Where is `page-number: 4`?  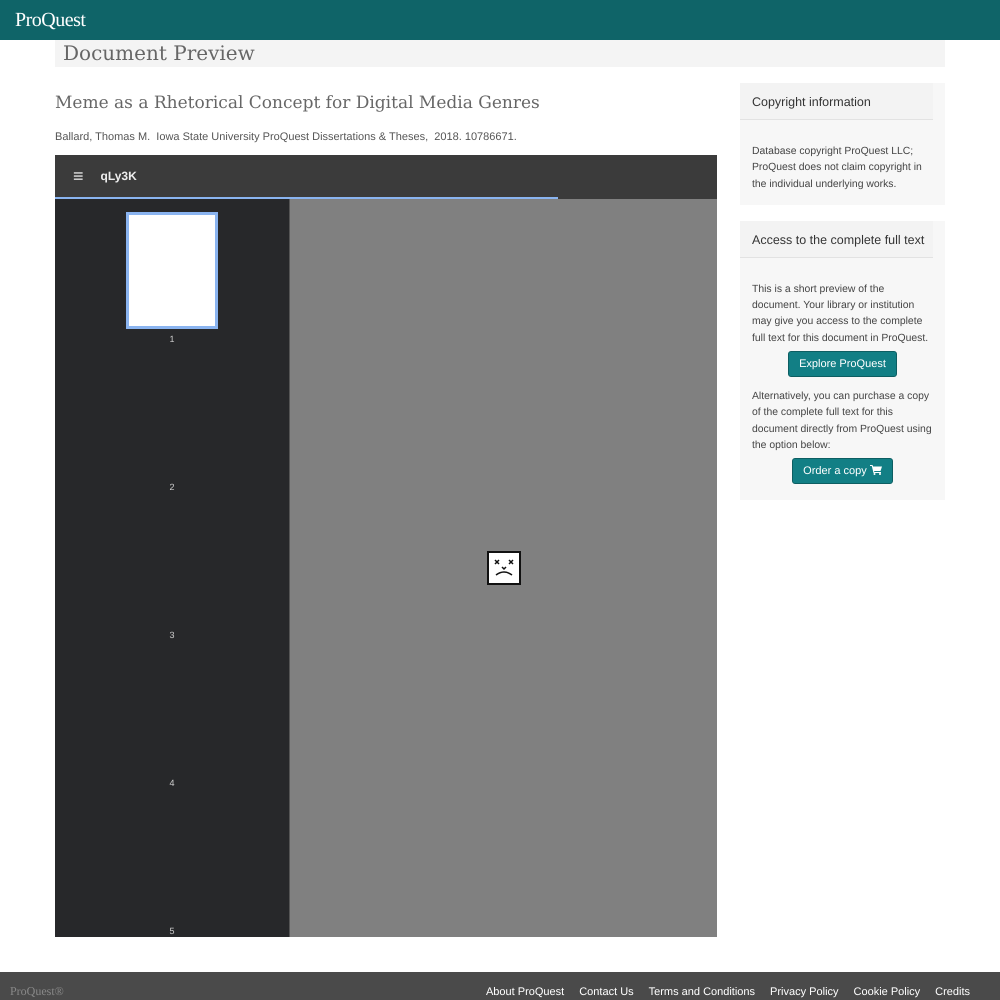 page-number: 4 is located at coordinates (171, 783).